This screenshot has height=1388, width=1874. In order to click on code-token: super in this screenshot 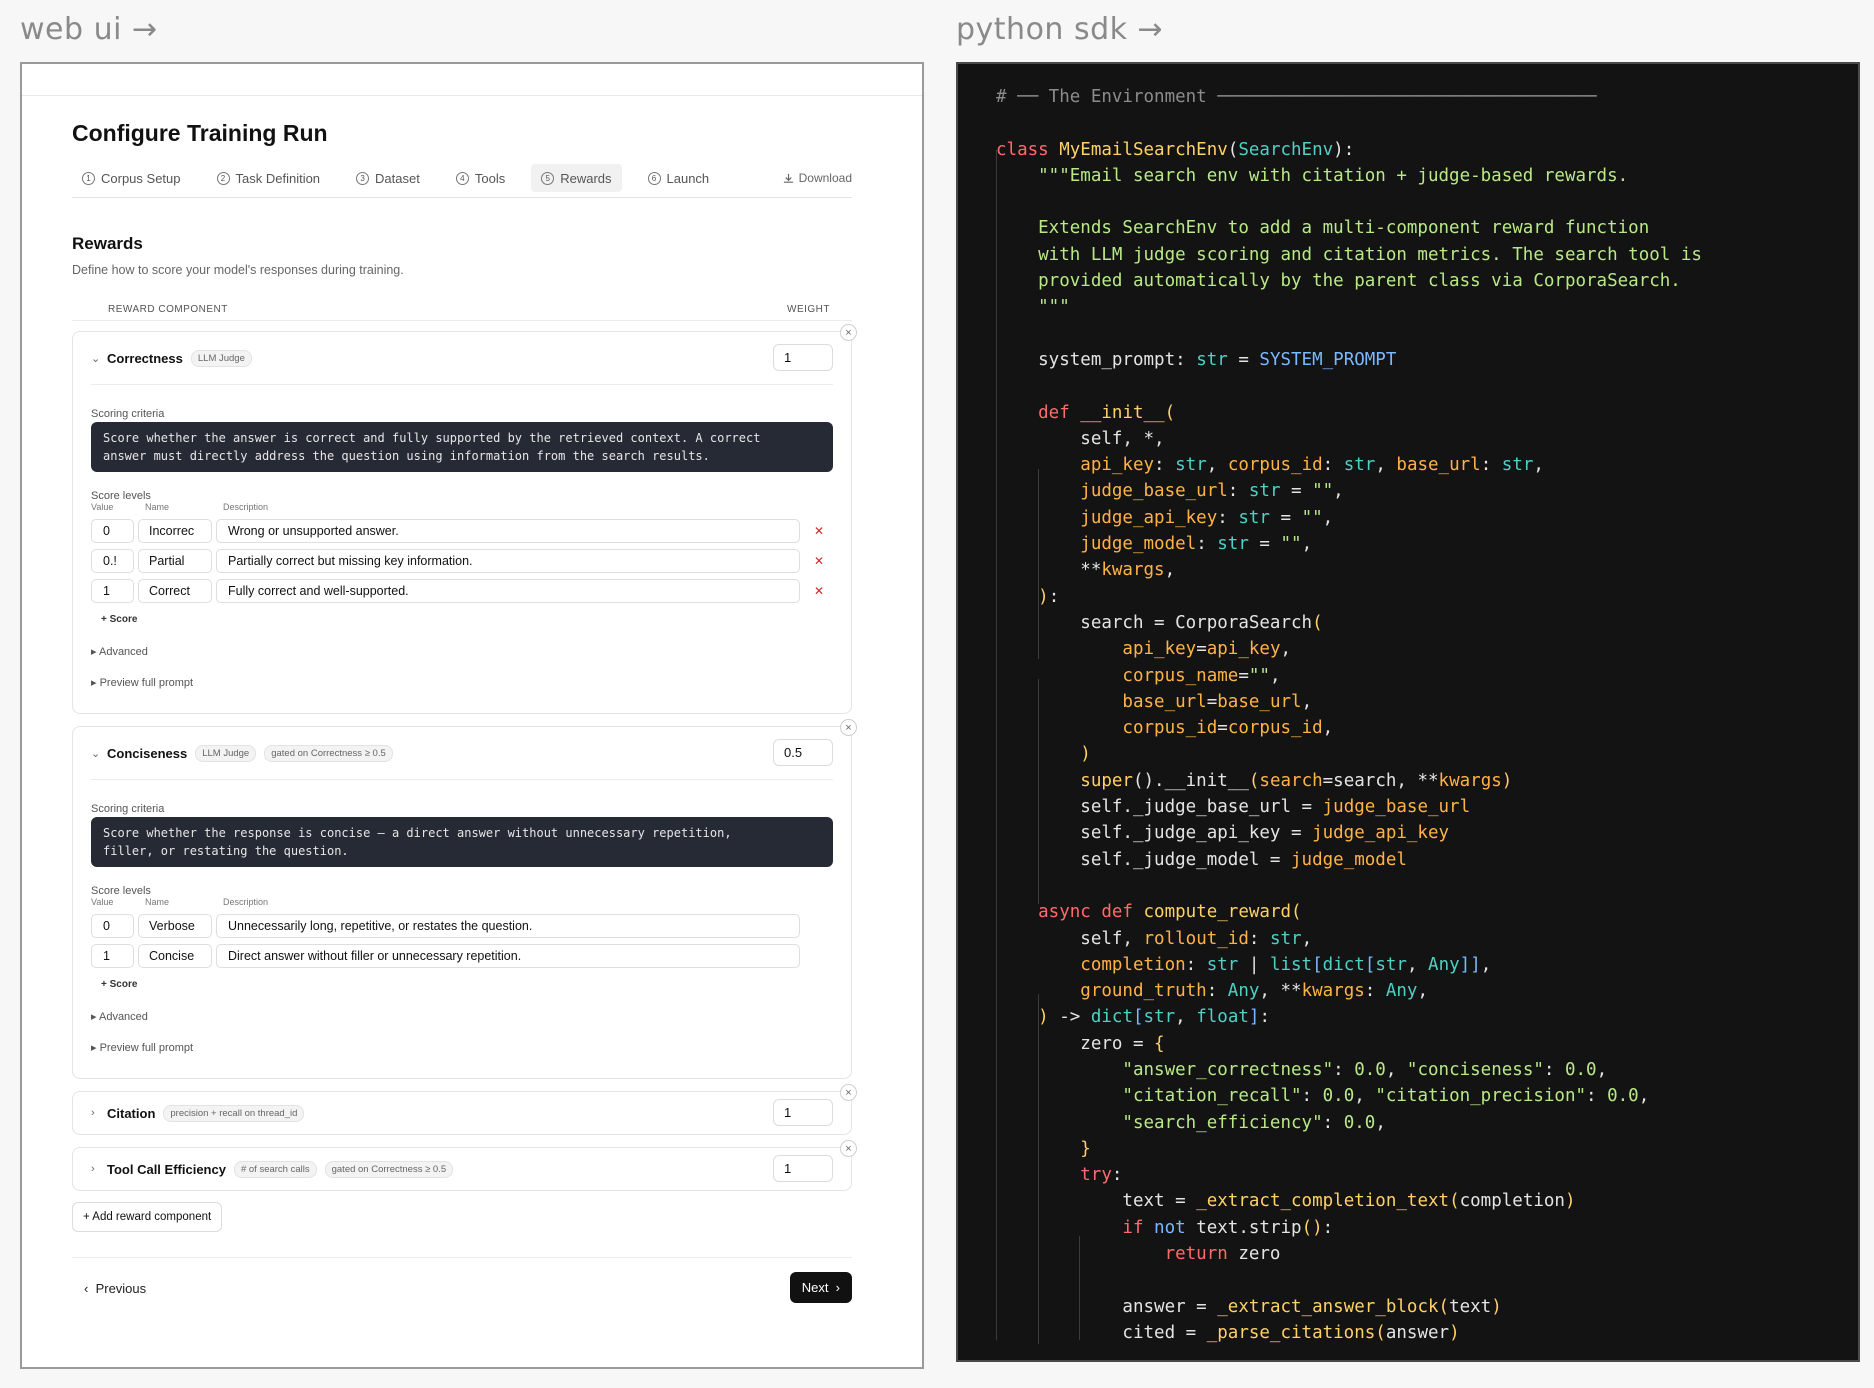, I will do `click(1064, 780)`.